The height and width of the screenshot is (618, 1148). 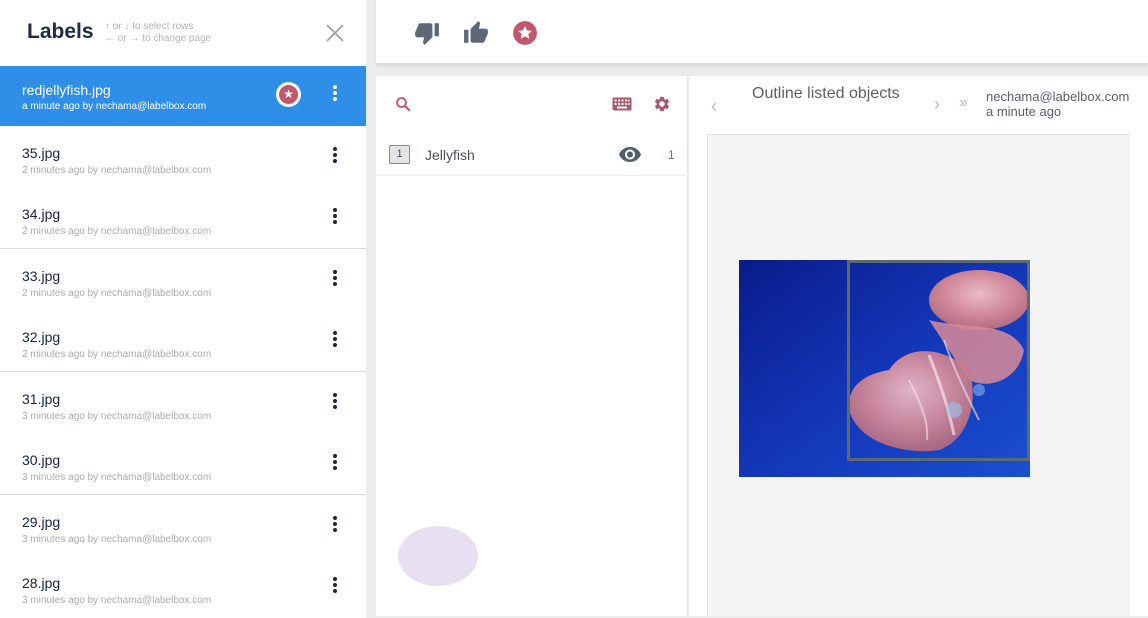 I want to click on label-row-name: 29.jpg, so click(x=41, y=522).